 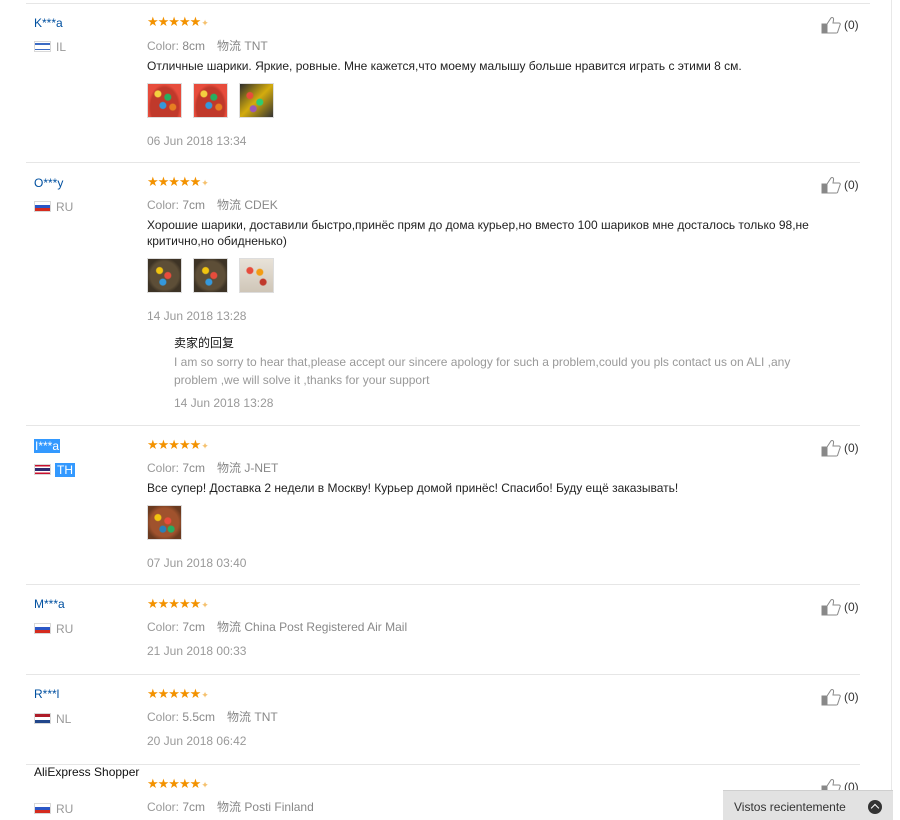 What do you see at coordinates (48, 23) in the screenshot?
I see `reviewer-name: K***a` at bounding box center [48, 23].